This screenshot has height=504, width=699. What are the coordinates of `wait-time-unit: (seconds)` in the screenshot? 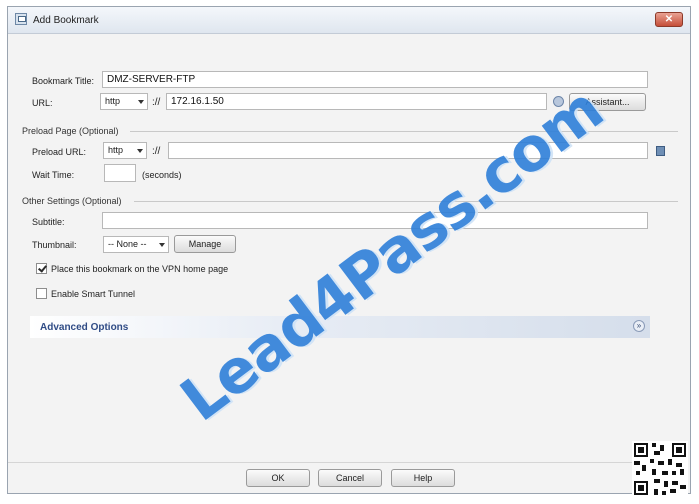 It's located at (162, 175).